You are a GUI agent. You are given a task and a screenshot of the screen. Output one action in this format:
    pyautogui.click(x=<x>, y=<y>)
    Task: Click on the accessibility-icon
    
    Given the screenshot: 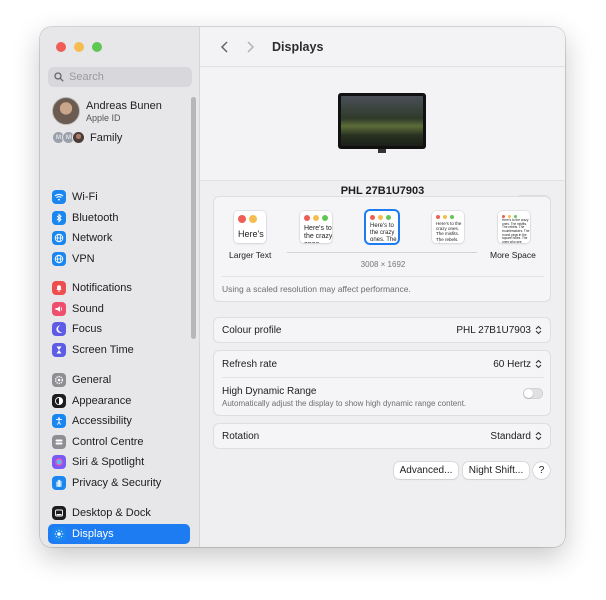 What is the action you would take?
    pyautogui.click(x=59, y=421)
    